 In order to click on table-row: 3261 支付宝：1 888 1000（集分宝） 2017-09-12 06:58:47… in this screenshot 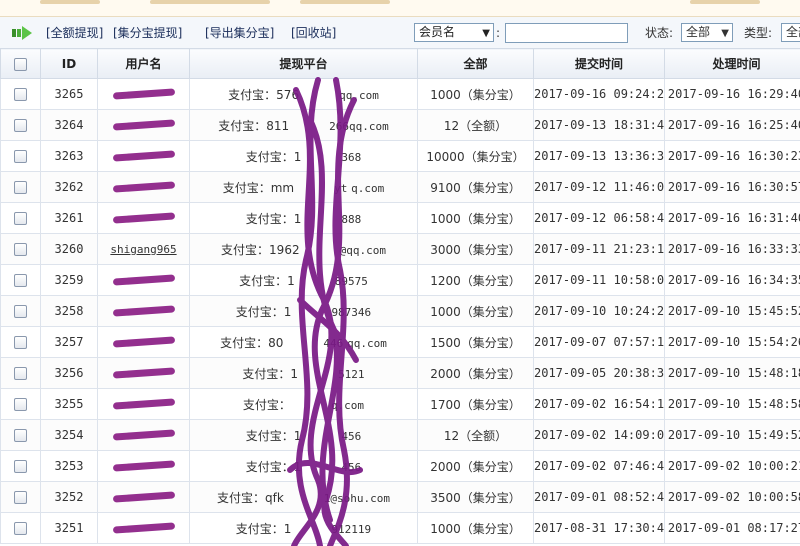, I will do `click(400, 218)`.